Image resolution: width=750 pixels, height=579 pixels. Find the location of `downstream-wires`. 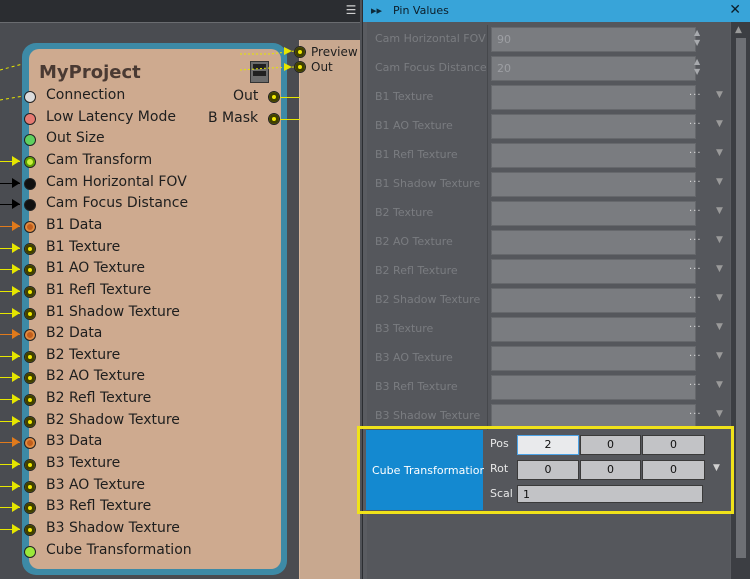

downstream-wires is located at coordinates (268, 59).